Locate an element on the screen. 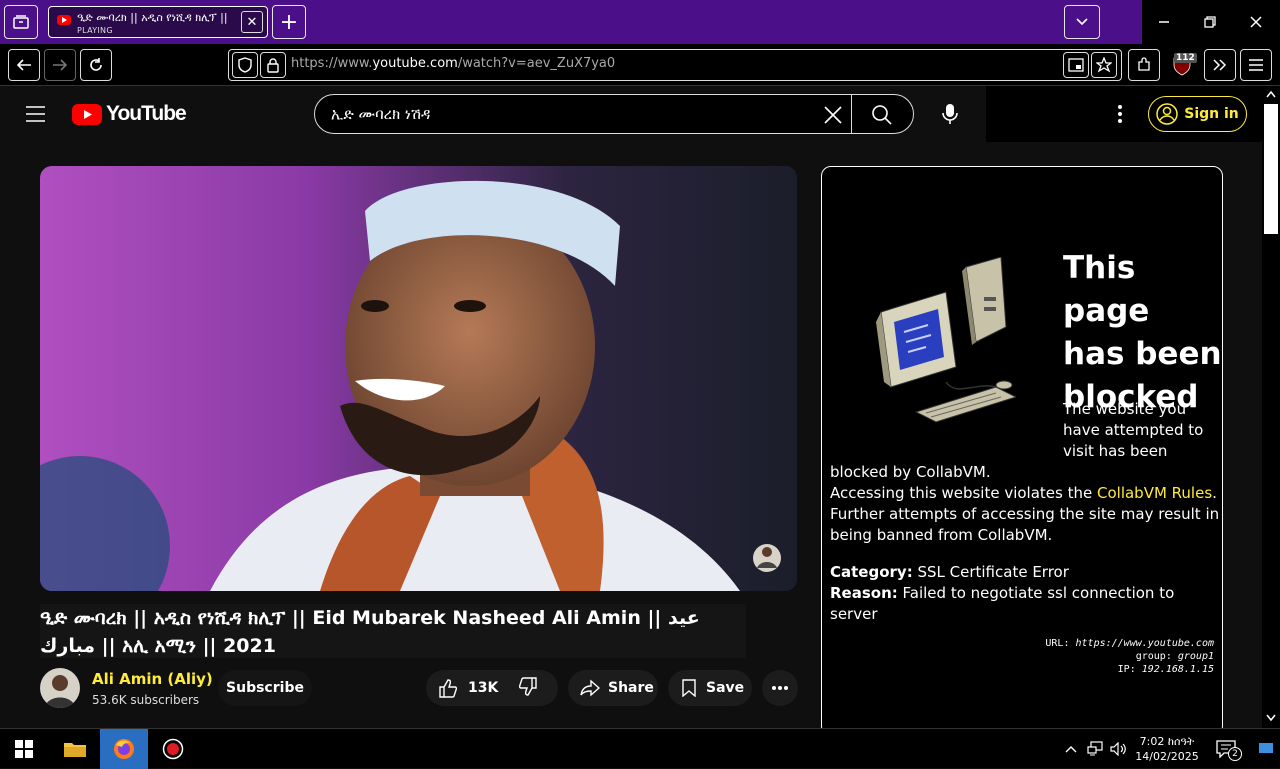 This screenshot has height=769, width=1280. search-box: ኢድ ሙባረክ ነሽዳ is located at coordinates (614, 114).